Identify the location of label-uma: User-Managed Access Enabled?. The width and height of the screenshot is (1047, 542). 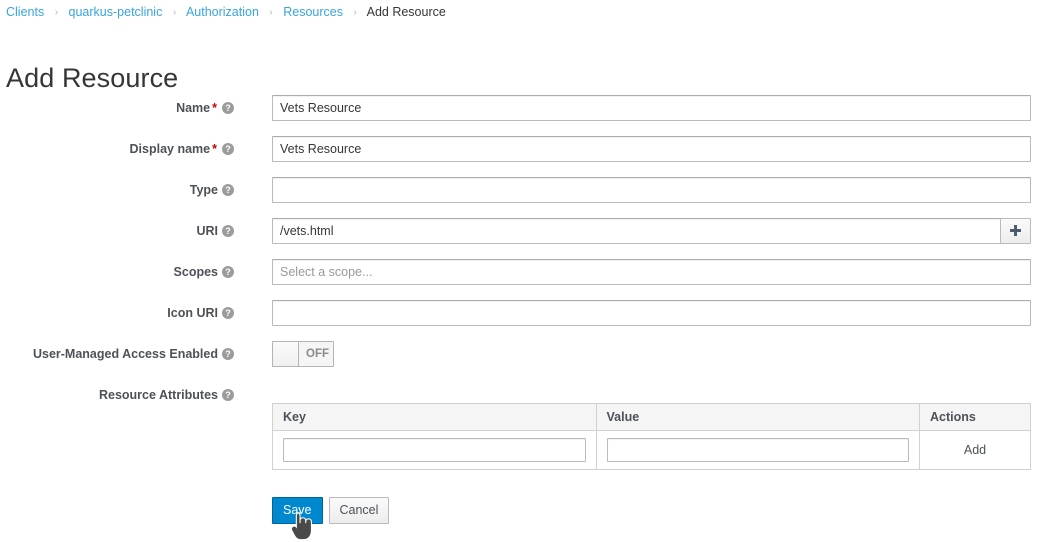
(133, 354).